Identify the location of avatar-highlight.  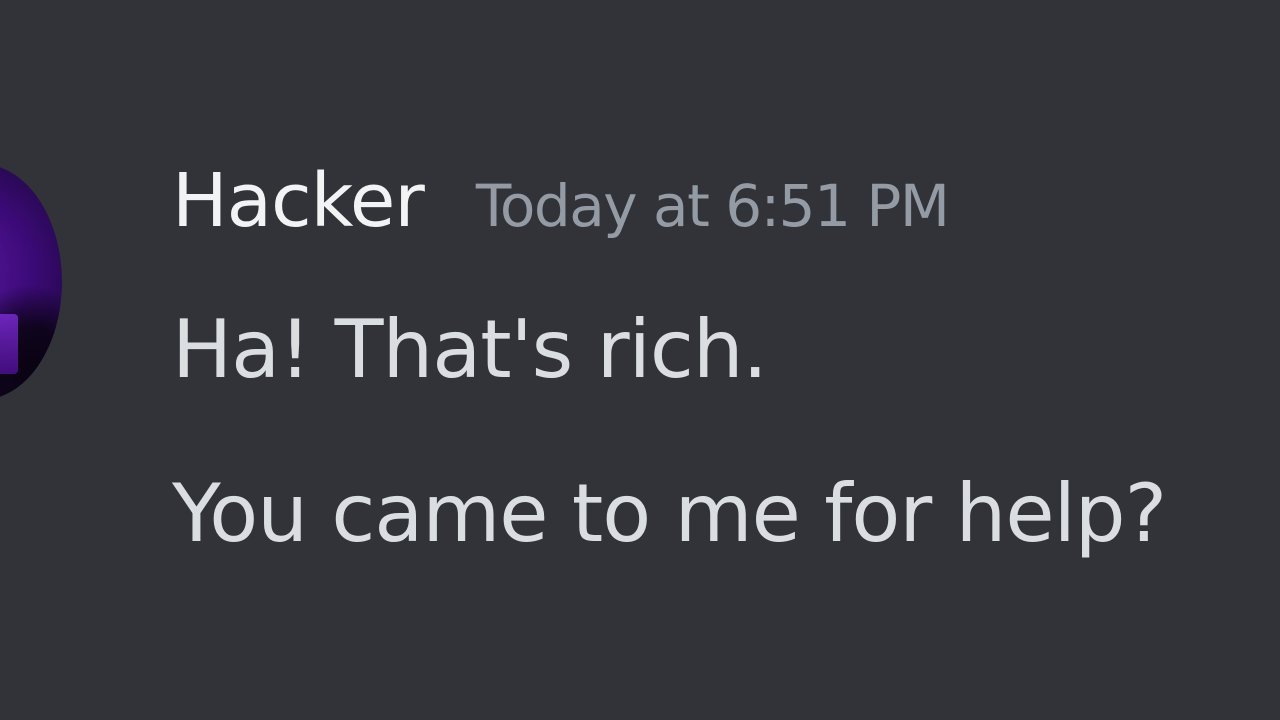
(9, 344).